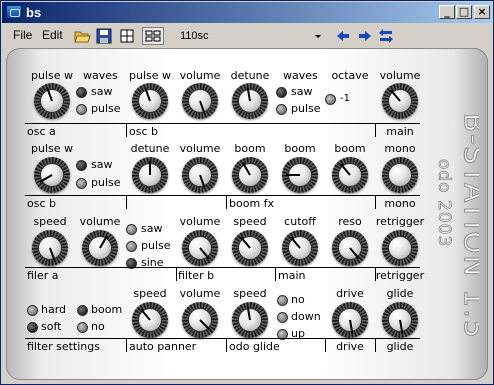  I want to click on brand-name: B-STATION 1.5, so click(468, 226).